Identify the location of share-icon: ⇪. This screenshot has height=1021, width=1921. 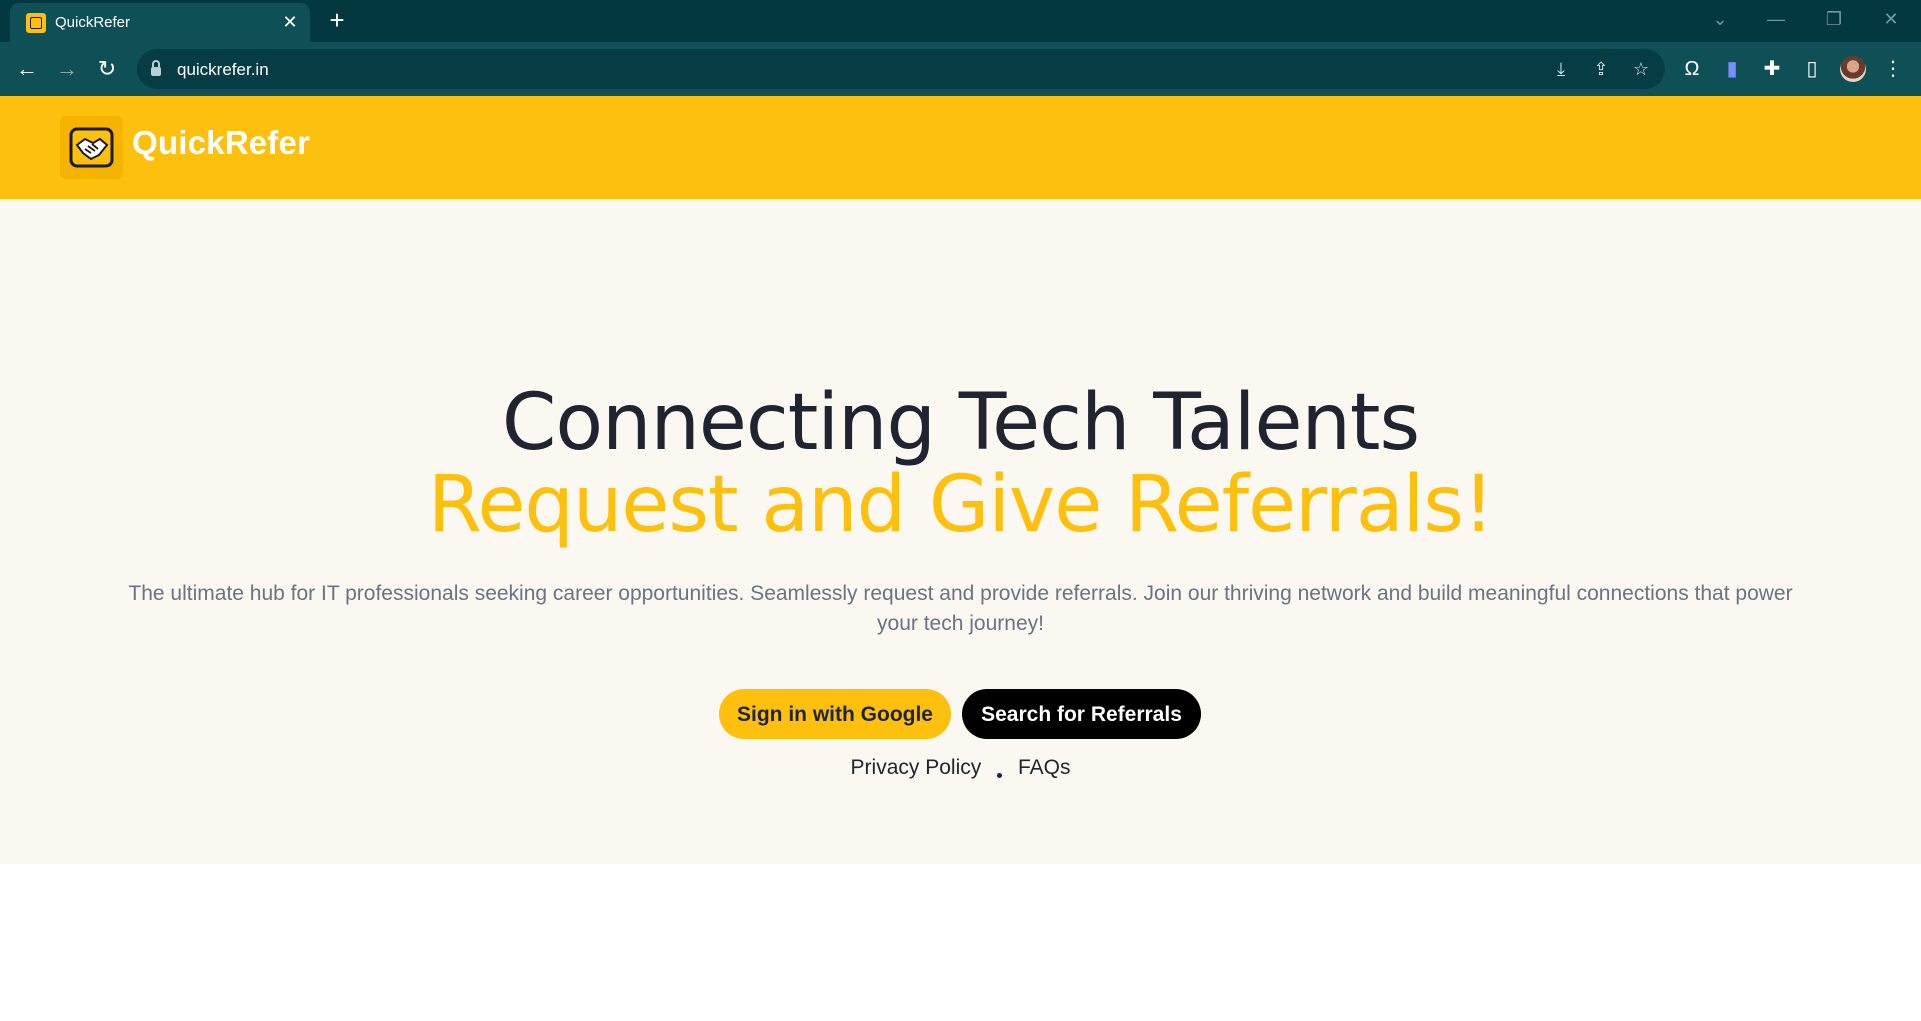
(1601, 69).